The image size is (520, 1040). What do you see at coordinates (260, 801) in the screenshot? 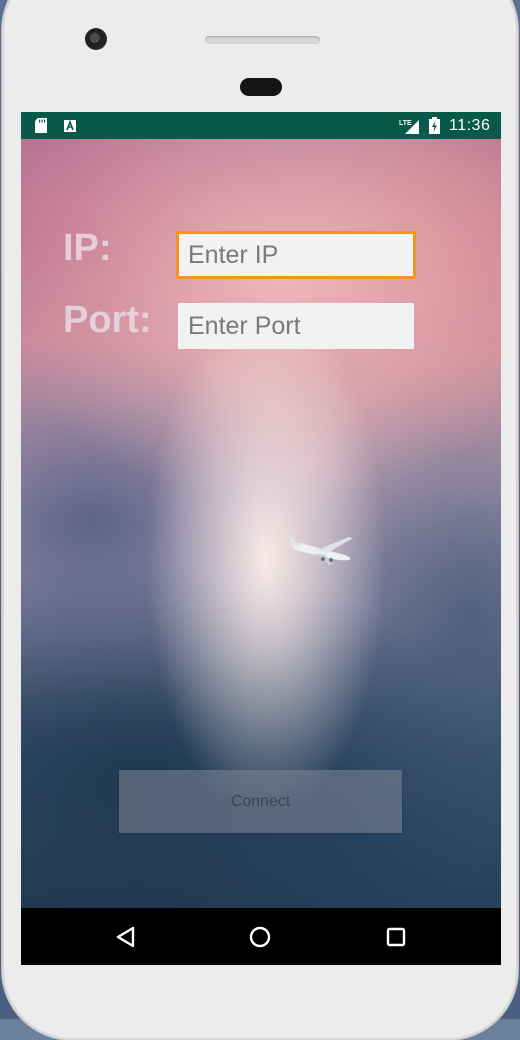
I see `connect-button: Connect` at bounding box center [260, 801].